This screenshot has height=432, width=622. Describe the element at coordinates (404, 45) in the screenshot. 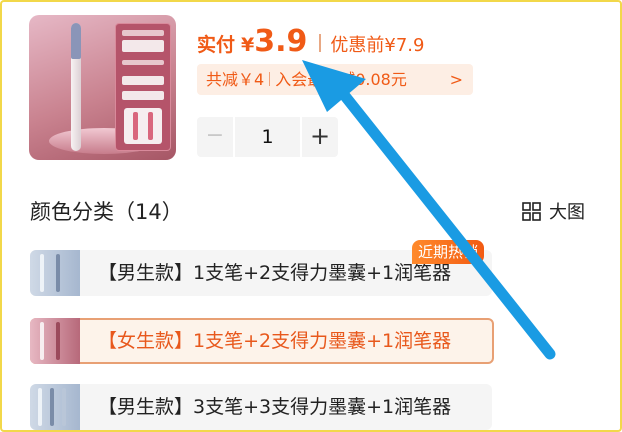

I see `original-price: ¥7.9` at that location.